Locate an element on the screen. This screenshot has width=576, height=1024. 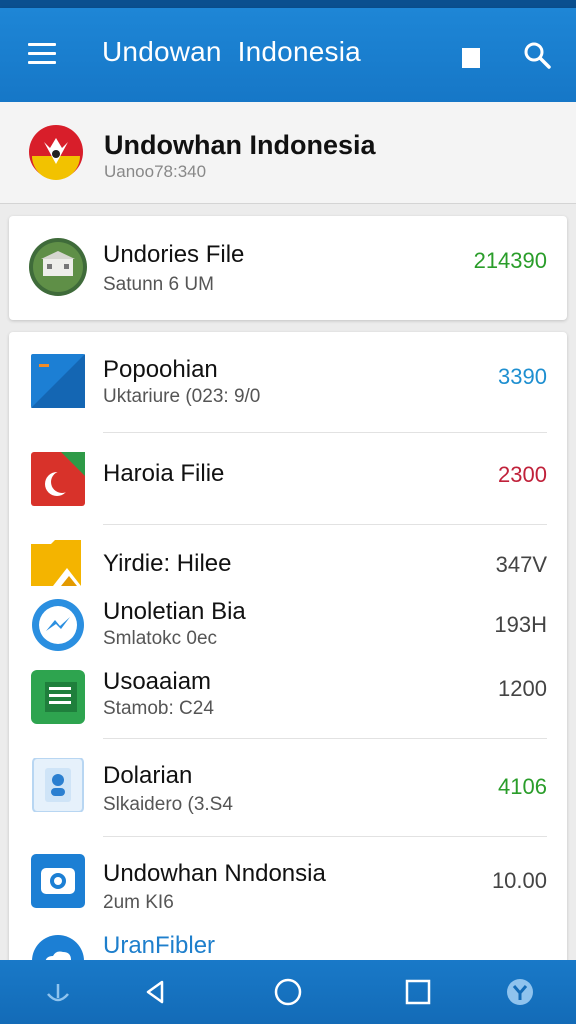
menu-icon is located at coordinates (42, 54).